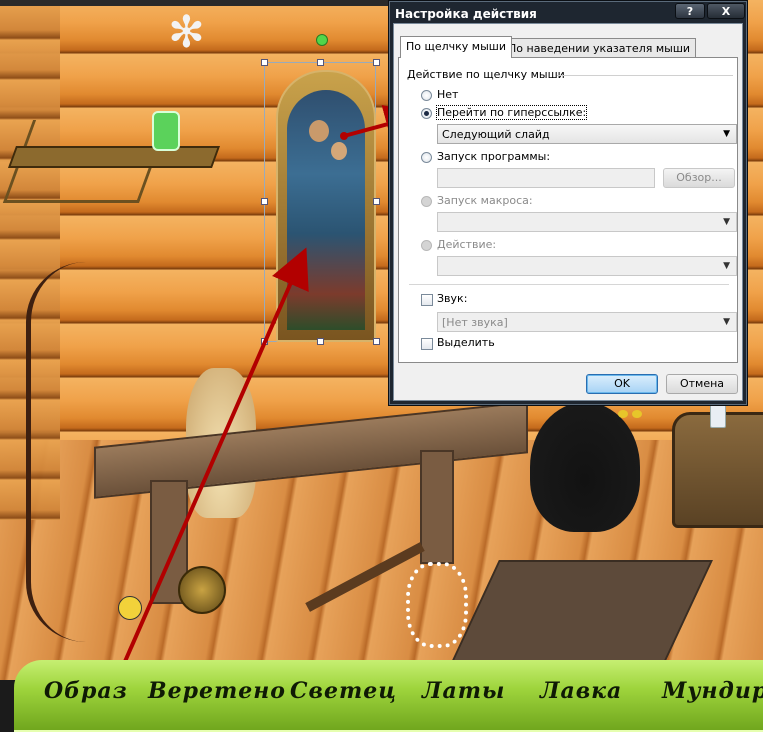 The width and height of the screenshot is (763, 732). I want to click on radio-action-label: Действие:, so click(466, 244).